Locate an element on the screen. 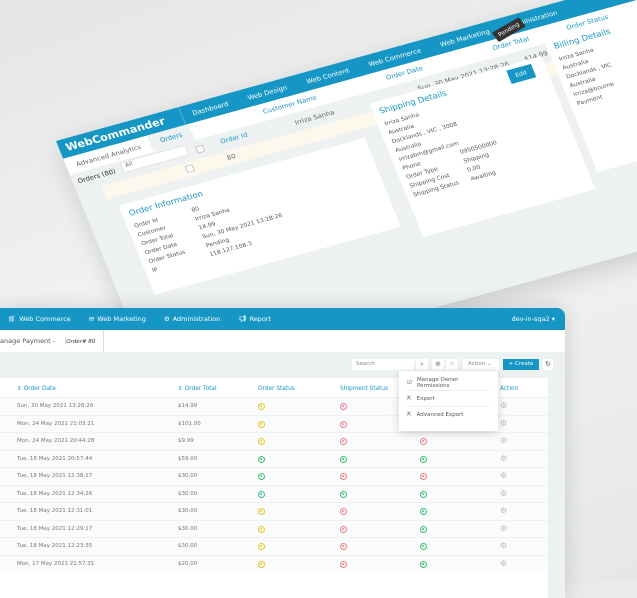  customer: Irriza Sanha is located at coordinates (314, 117).